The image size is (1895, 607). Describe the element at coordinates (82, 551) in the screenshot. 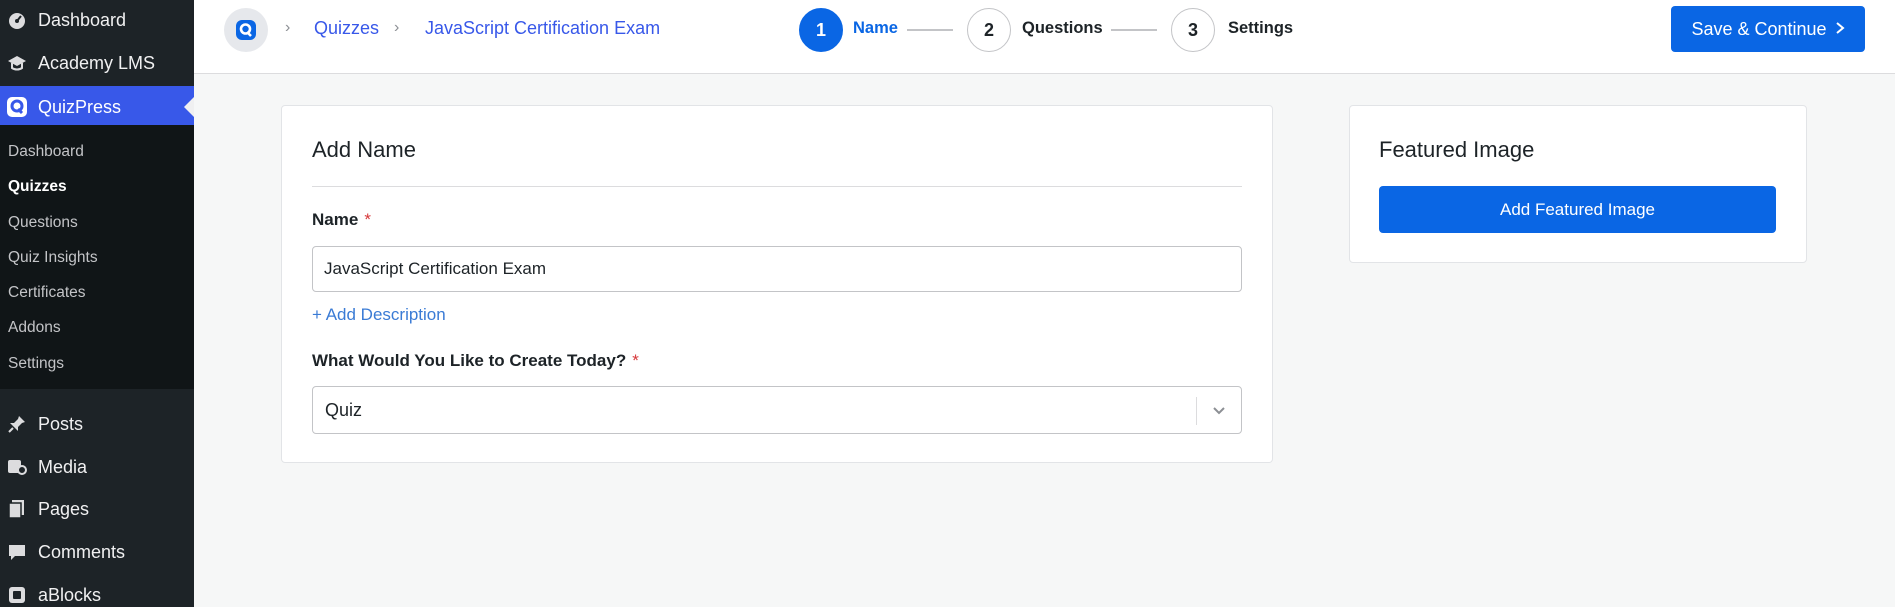

I see `menu-label: Comments` at that location.